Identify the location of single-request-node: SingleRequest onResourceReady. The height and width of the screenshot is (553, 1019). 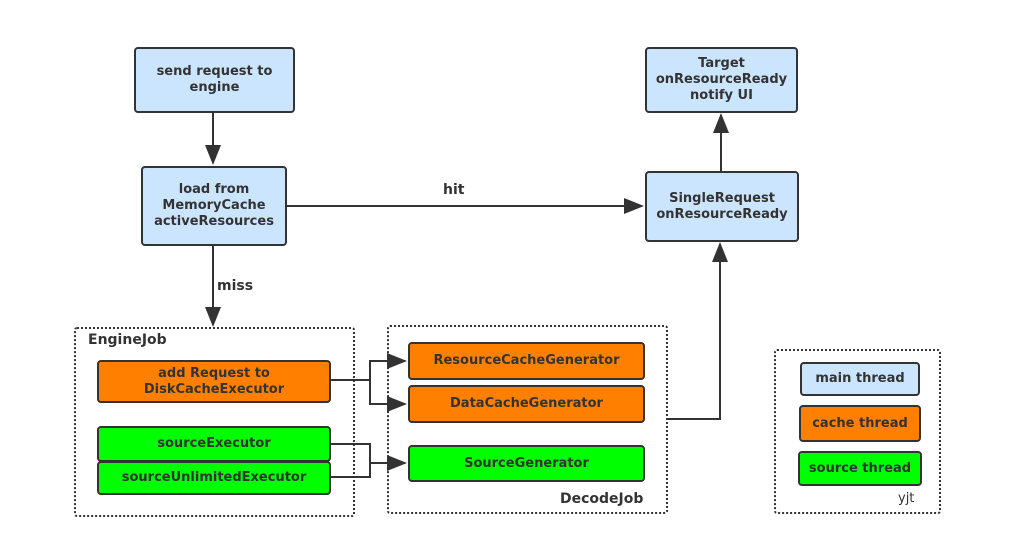
(722, 206).